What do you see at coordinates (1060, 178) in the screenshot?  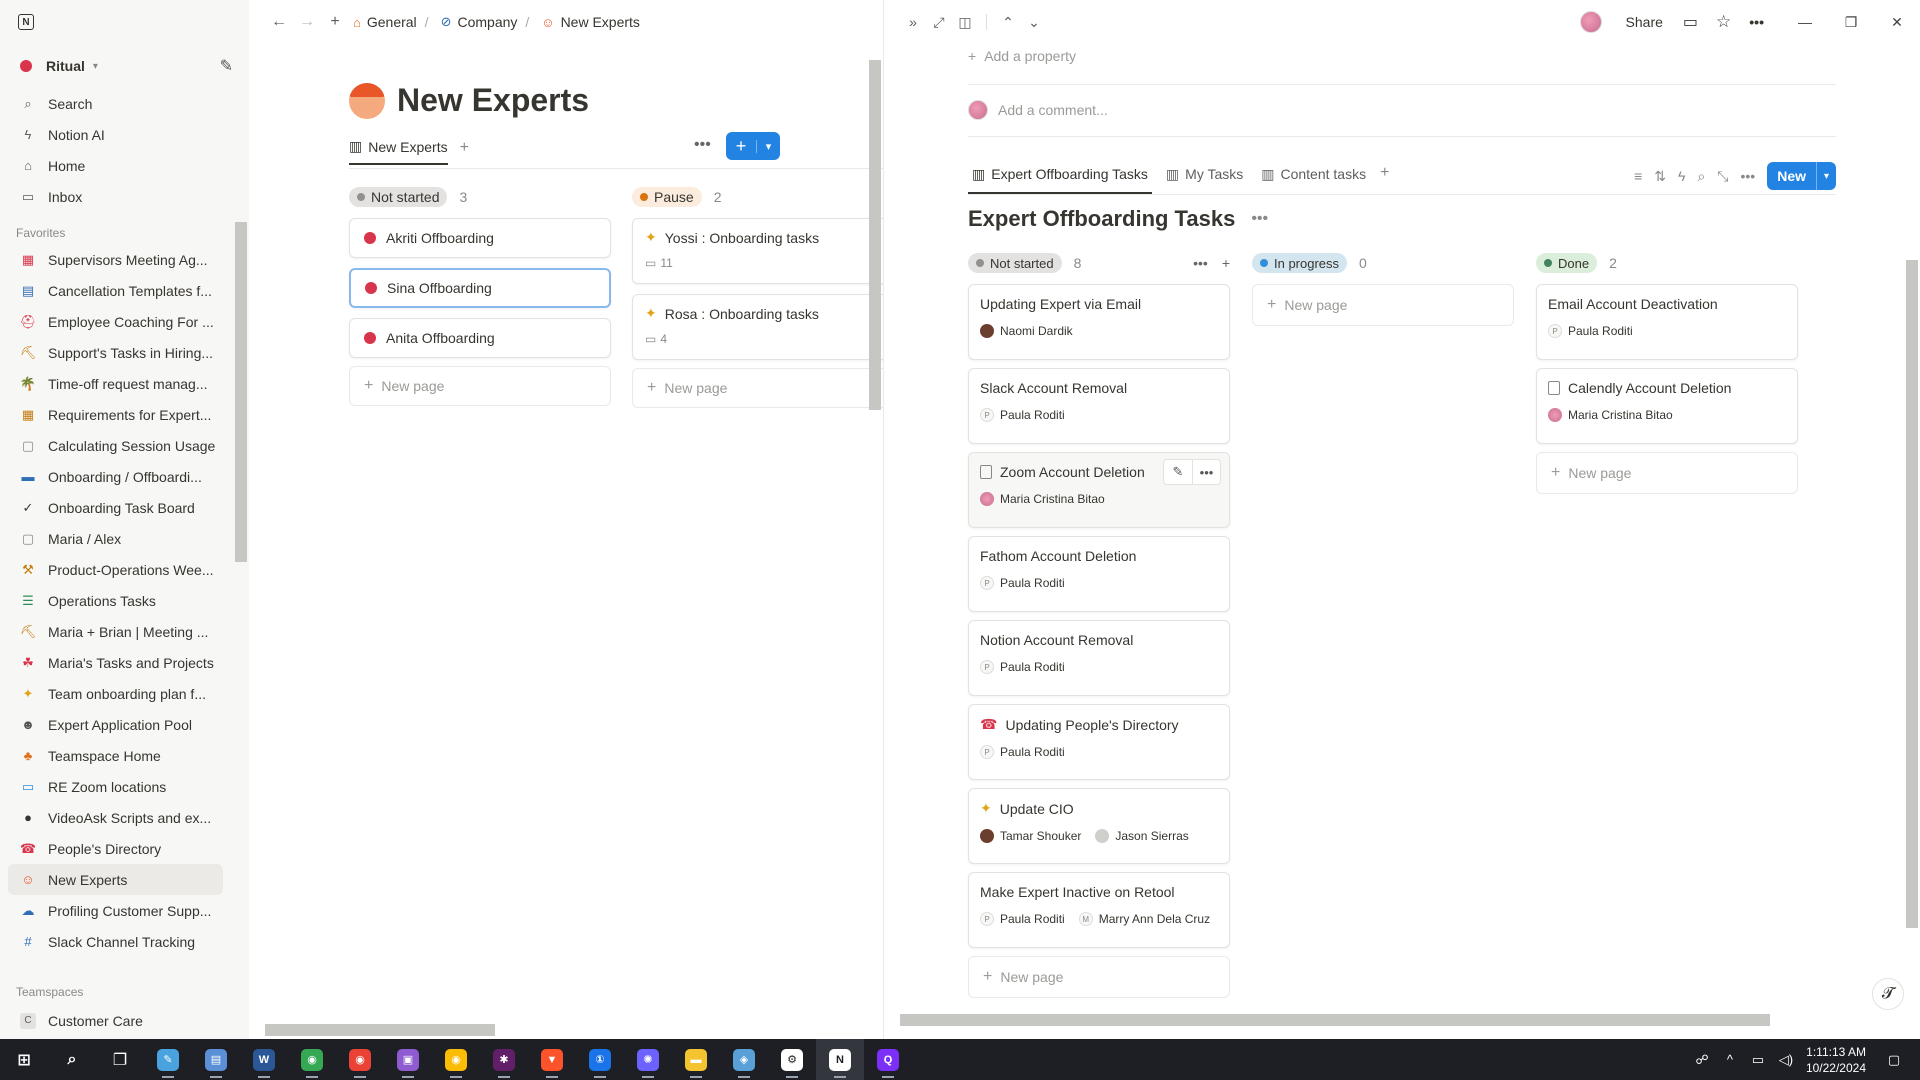 I see `tab-expert-offboarding-tasks: ▥ Expert Offboarding Tasks` at bounding box center [1060, 178].